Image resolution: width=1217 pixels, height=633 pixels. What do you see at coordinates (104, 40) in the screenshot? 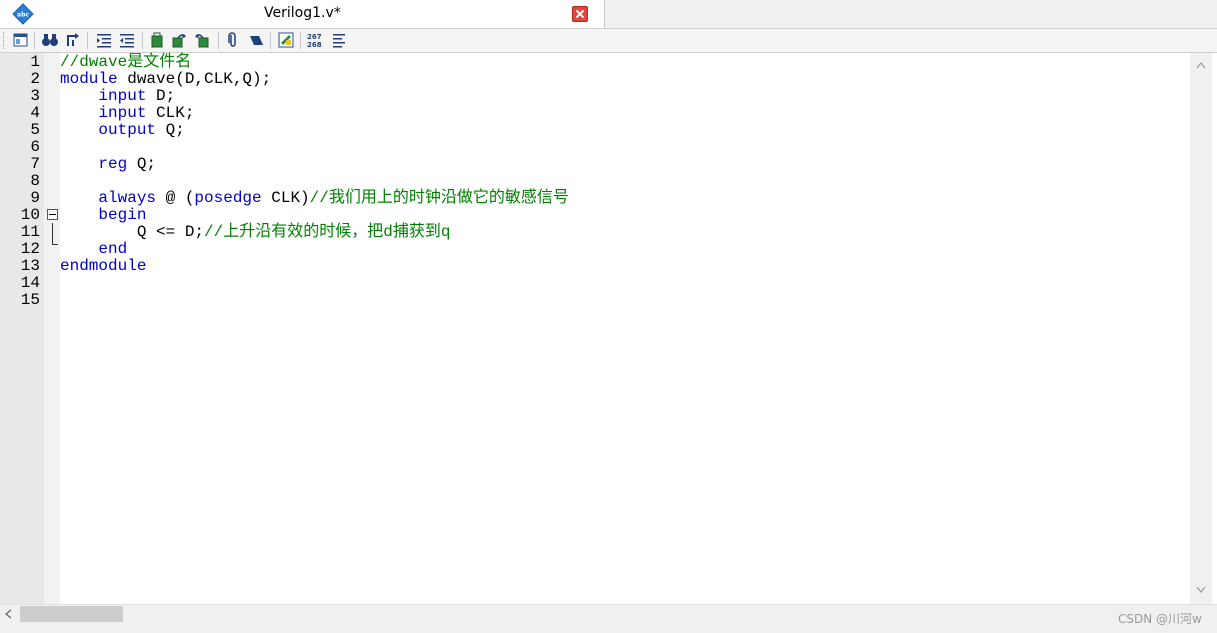
I see `indent-icon` at bounding box center [104, 40].